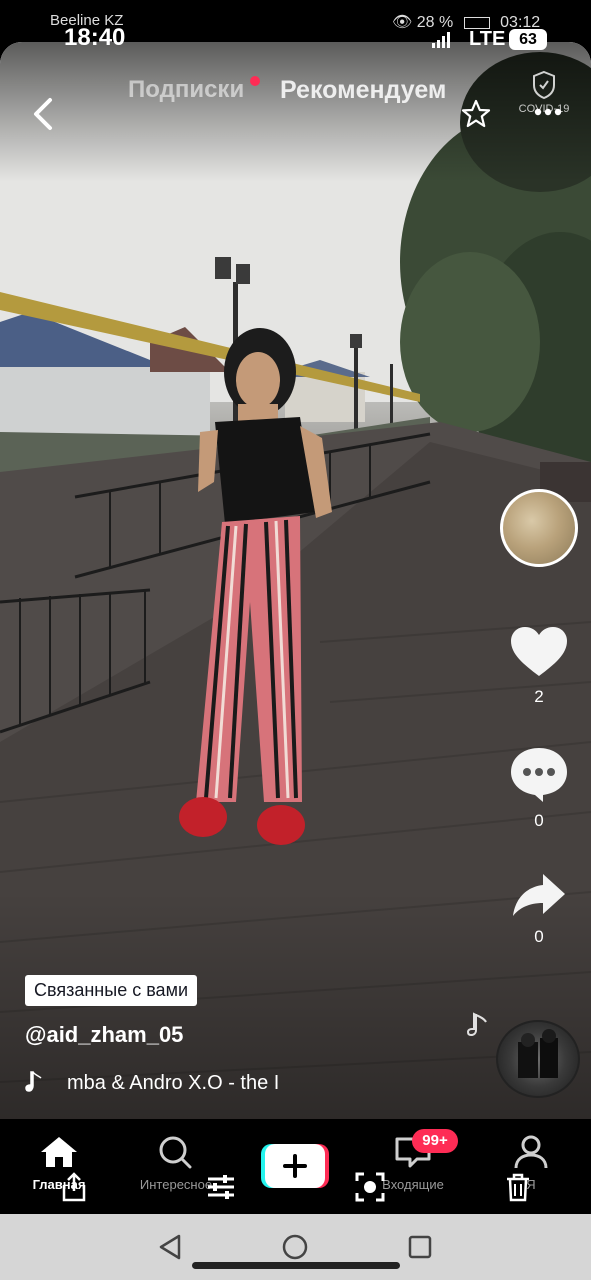  Describe the element at coordinates (538, 1059) in the screenshot. I see `music-disc` at that location.